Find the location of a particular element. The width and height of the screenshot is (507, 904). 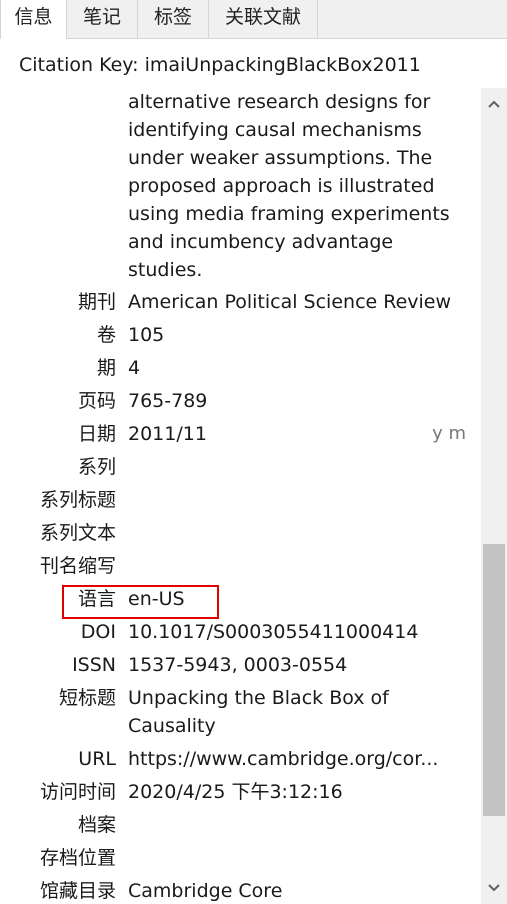

scroll-thumb is located at coordinates (494, 680).